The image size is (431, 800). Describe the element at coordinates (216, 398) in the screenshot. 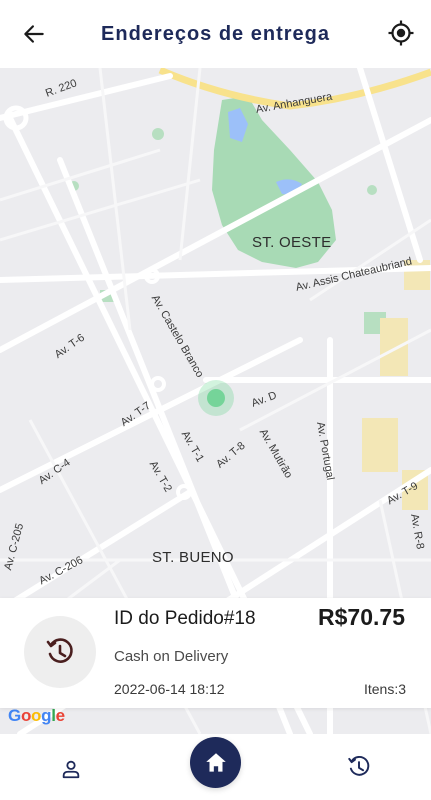

I see `location-marker` at that location.